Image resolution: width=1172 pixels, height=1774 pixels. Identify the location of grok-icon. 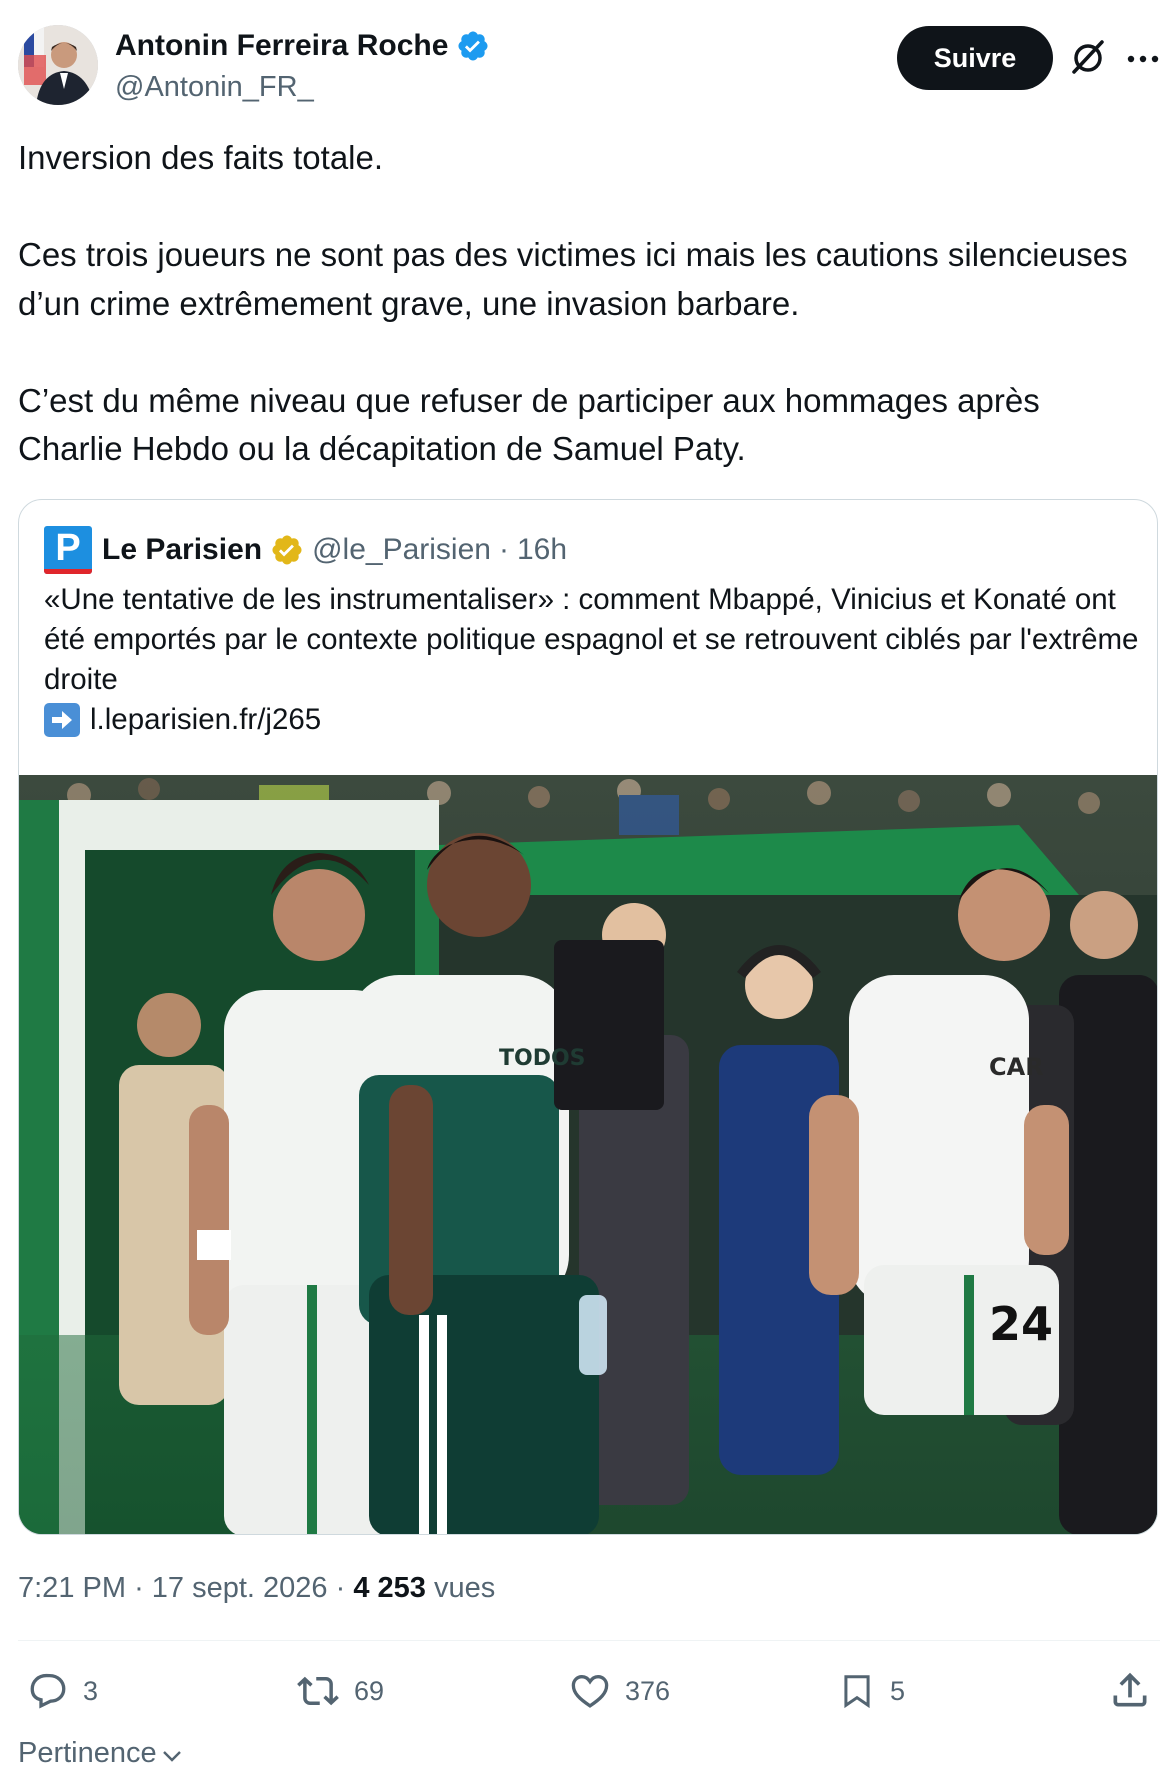
(1088, 58).